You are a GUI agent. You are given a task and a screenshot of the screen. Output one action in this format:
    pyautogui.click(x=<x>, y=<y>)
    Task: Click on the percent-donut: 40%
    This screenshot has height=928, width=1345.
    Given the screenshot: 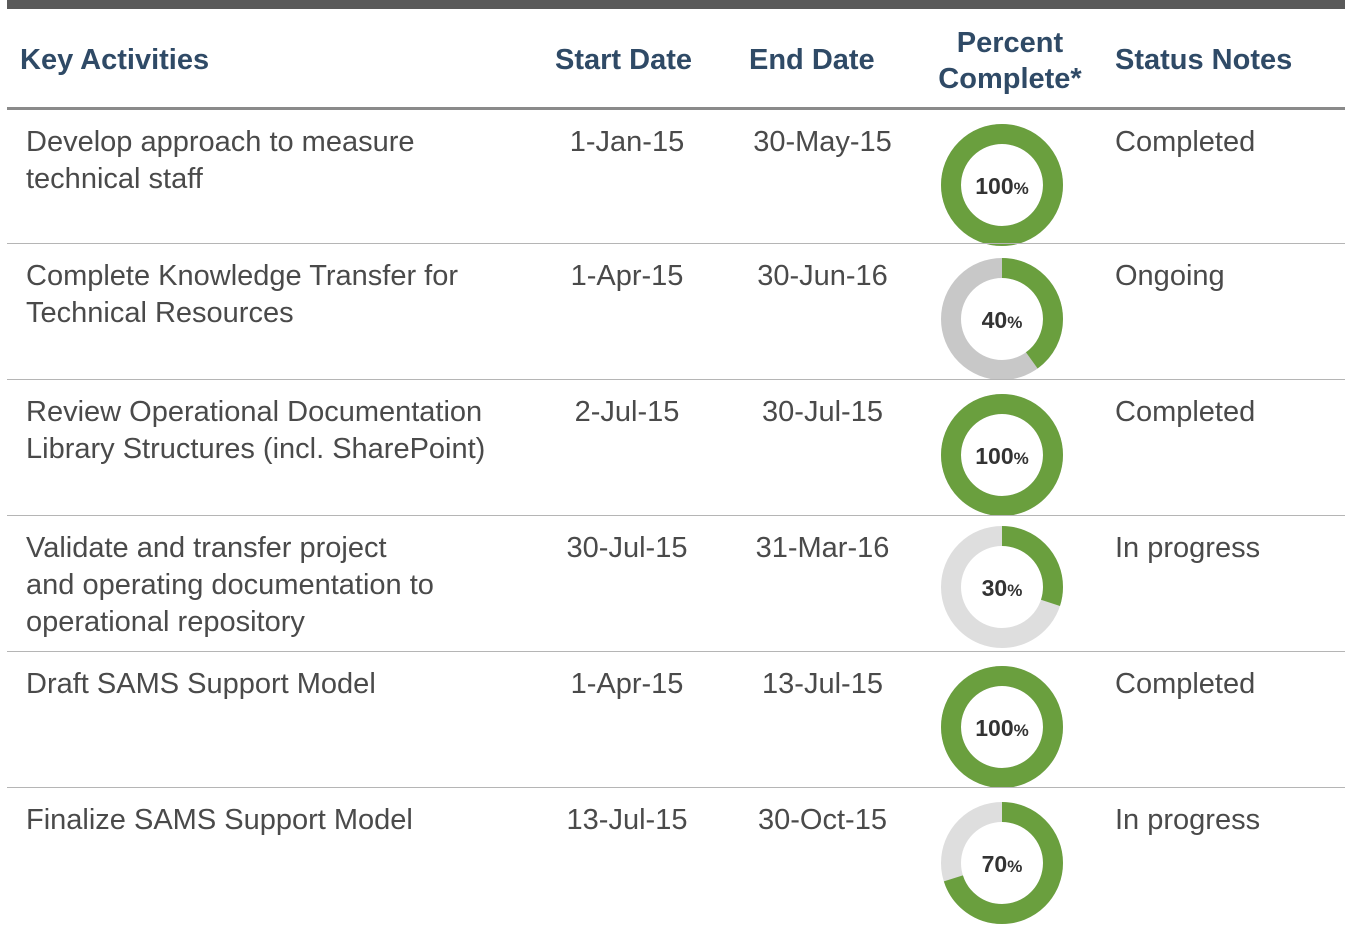 What is the action you would take?
    pyautogui.click(x=1002, y=319)
    